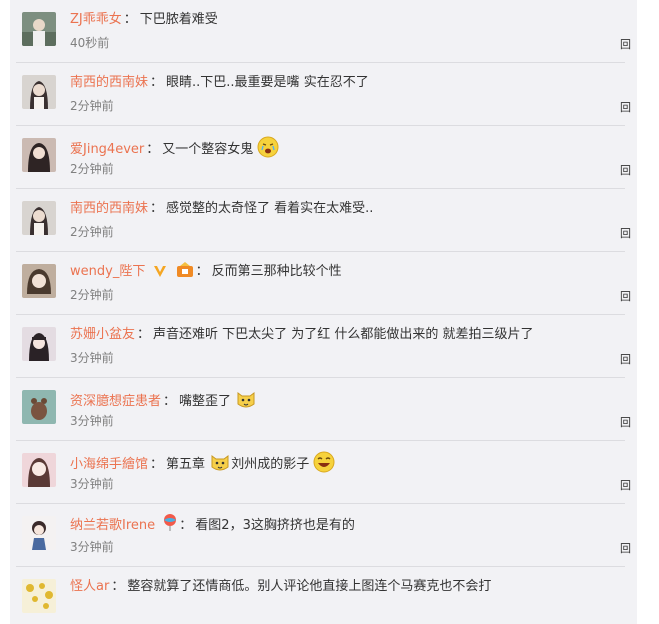 This screenshot has width=659, height=624. I want to click on comment-item: 怪人ar：整容就算了还情商低。别人评论他直接上图连个马赛克也不会打, so click(320, 595).